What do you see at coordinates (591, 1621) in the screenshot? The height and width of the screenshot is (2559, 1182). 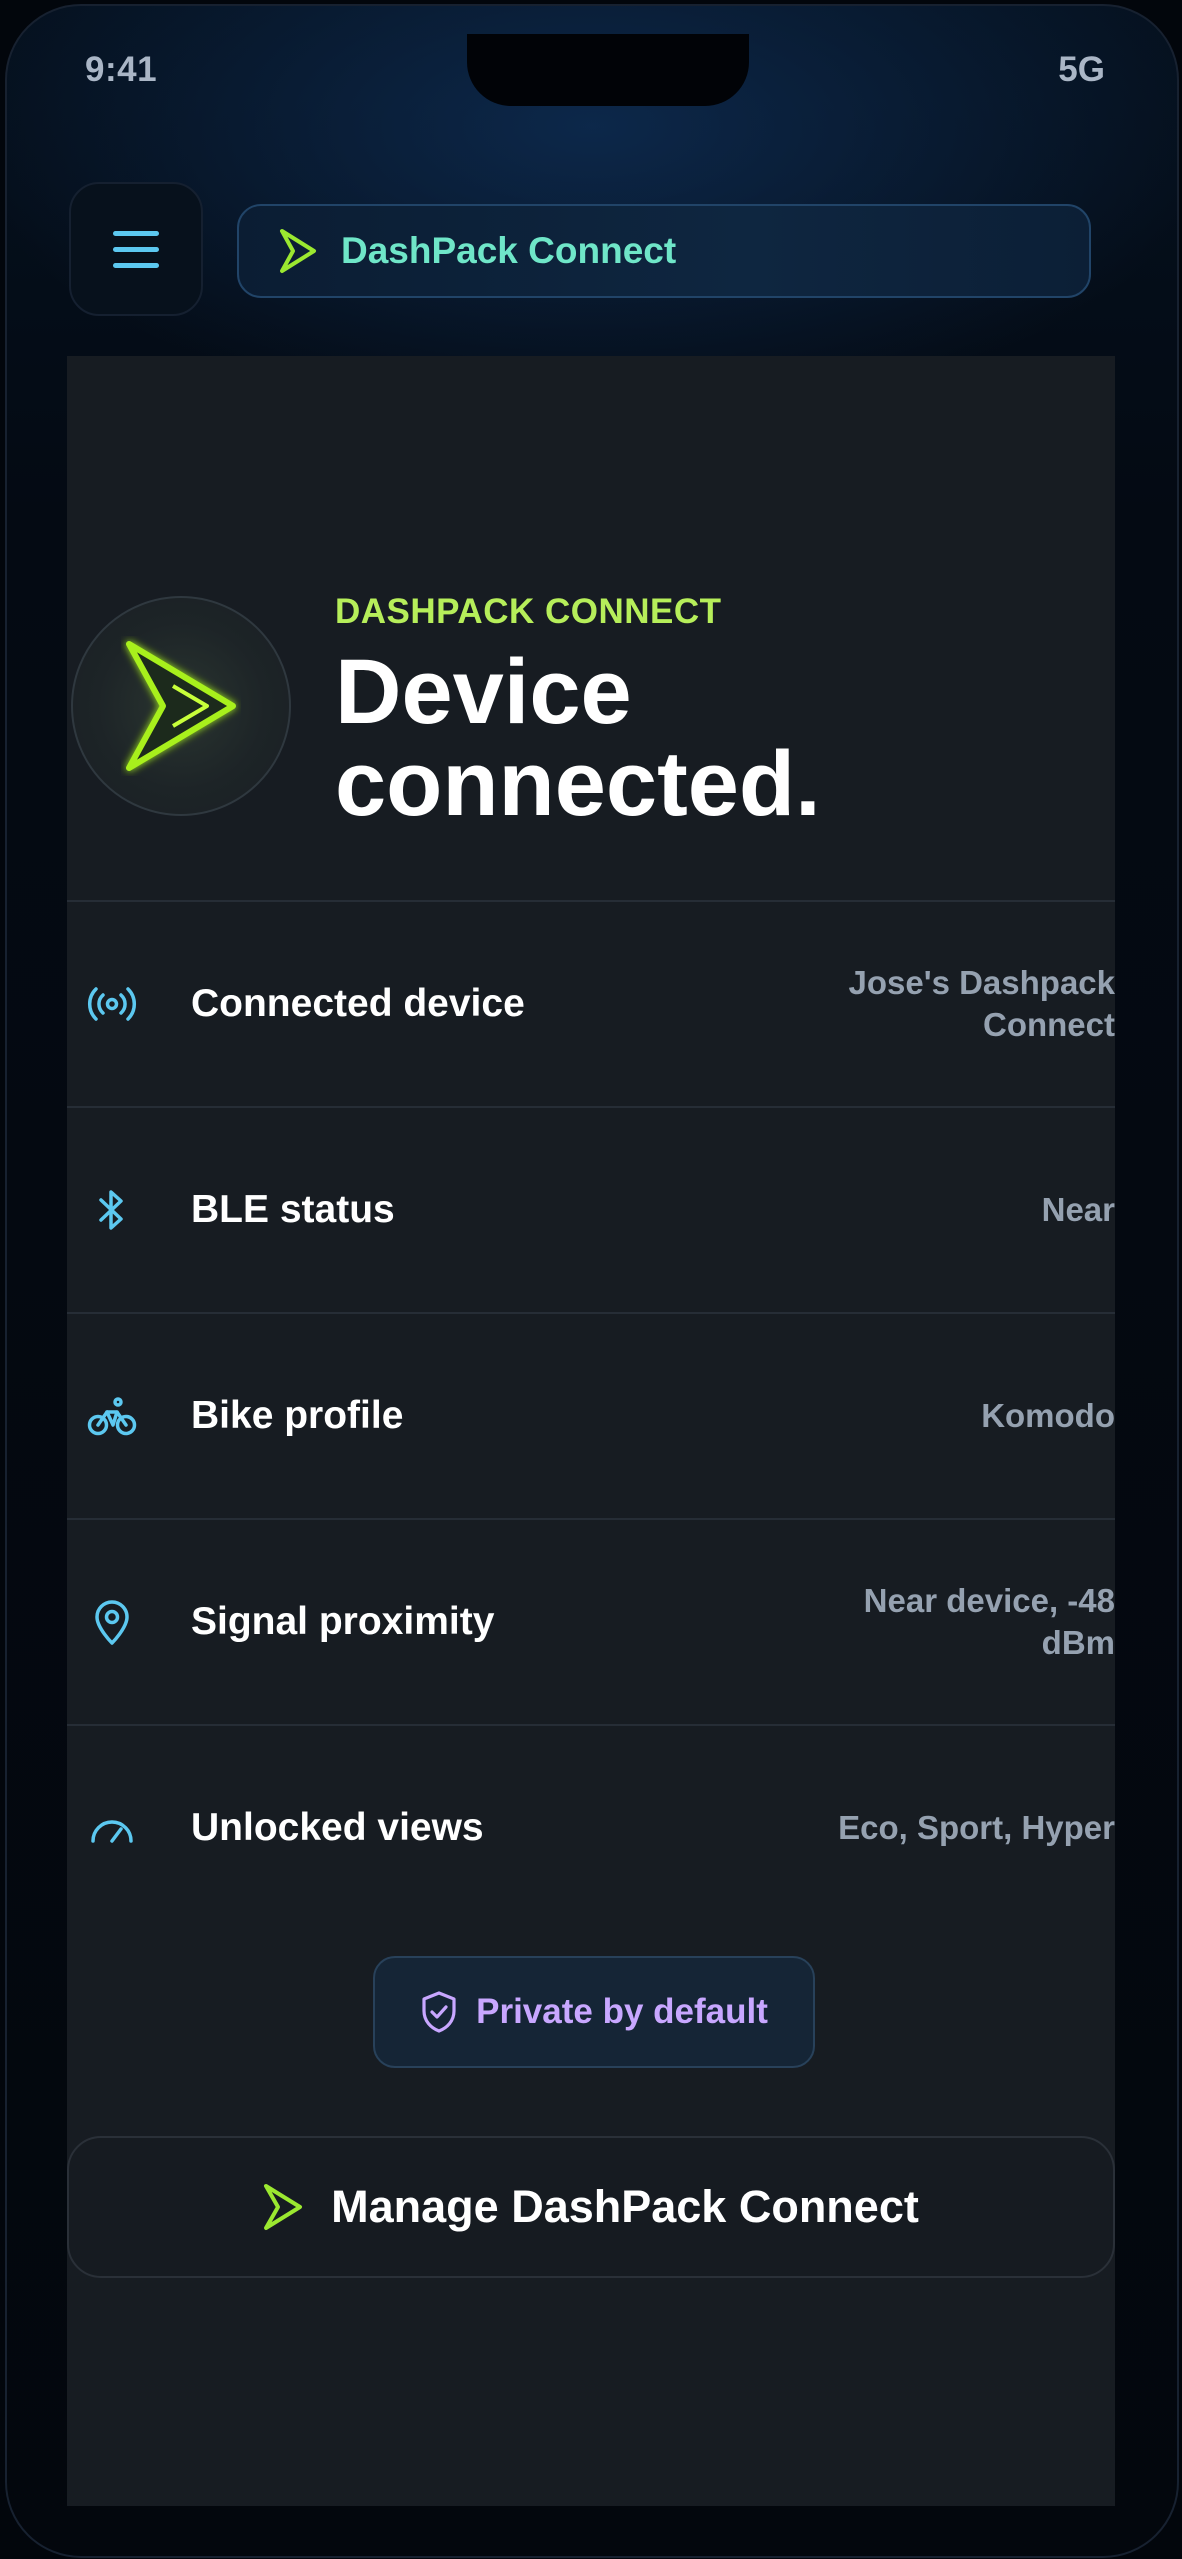 I see `detail-row-signal-proximity: Signal proximity Near device, -48 dBm` at bounding box center [591, 1621].